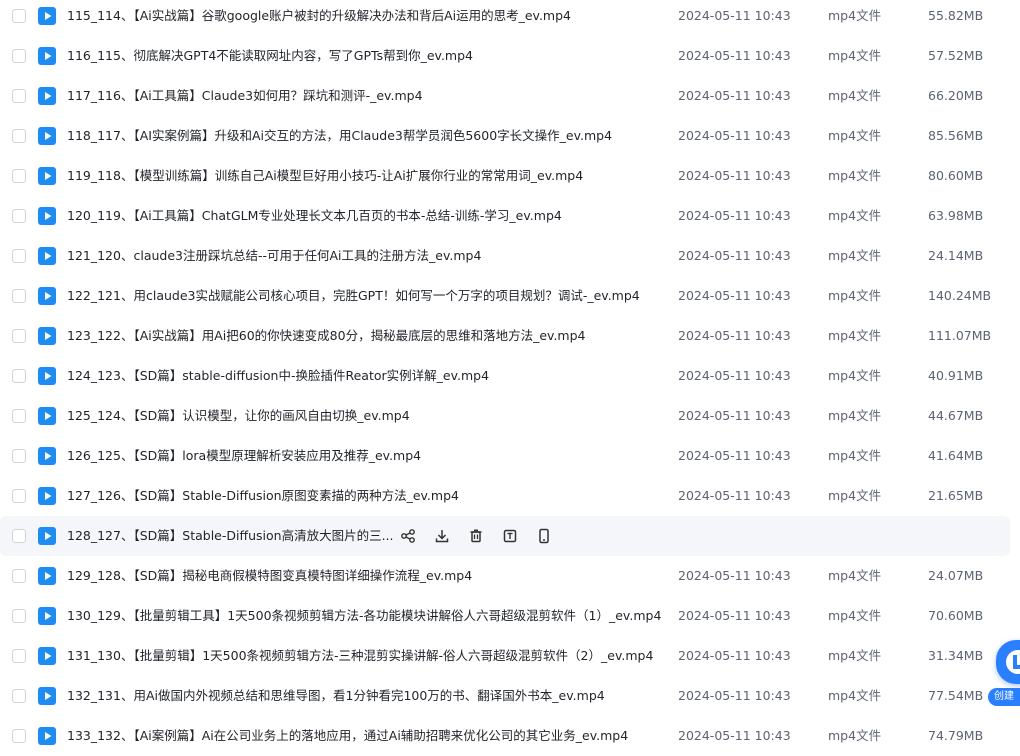 This screenshot has height=756, width=1020. I want to click on phone-icon, so click(544, 536).